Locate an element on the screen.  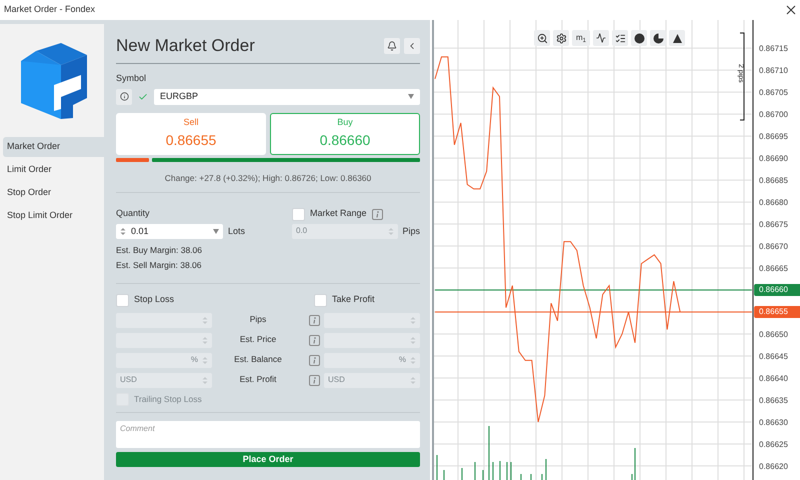
axis-tick-label: 0.86640 is located at coordinates (773, 378).